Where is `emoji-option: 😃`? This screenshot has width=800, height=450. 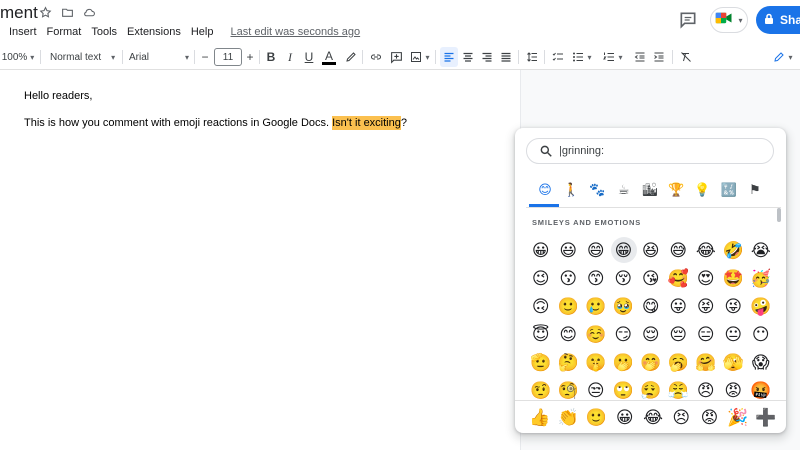 emoji-option: 😃 is located at coordinates (569, 250).